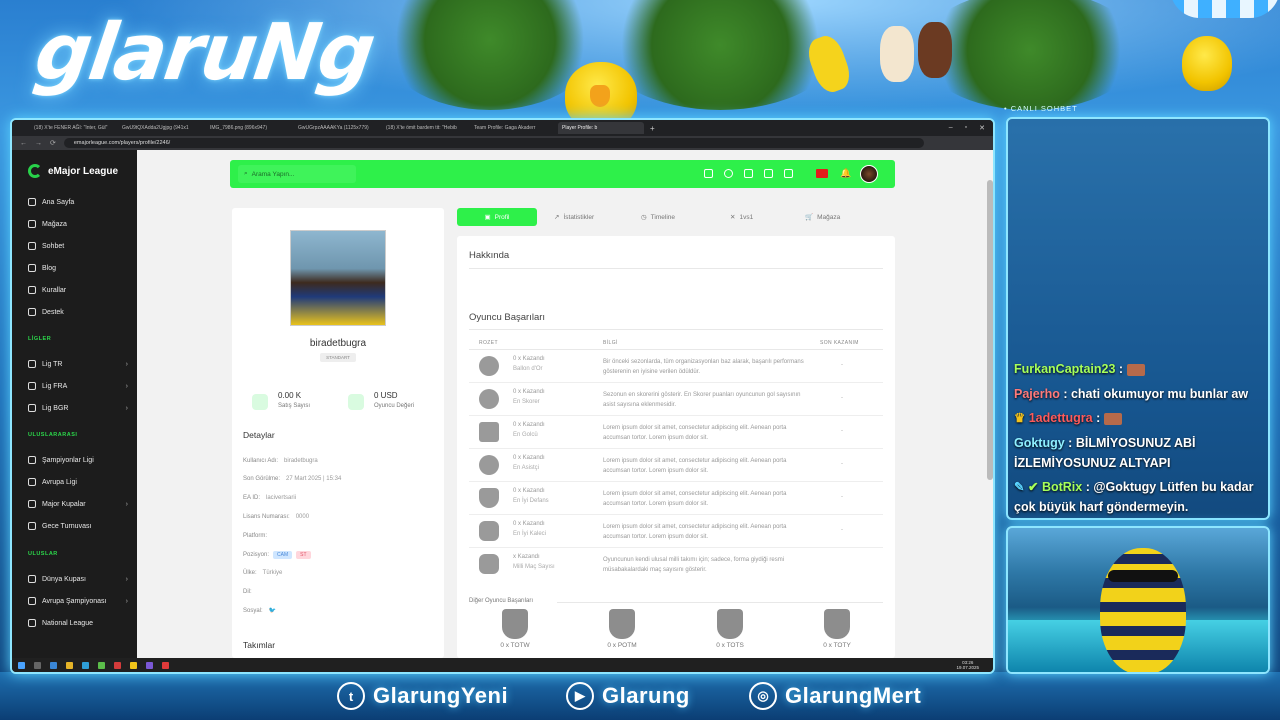  I want to click on emote-icon, so click(1135, 369).